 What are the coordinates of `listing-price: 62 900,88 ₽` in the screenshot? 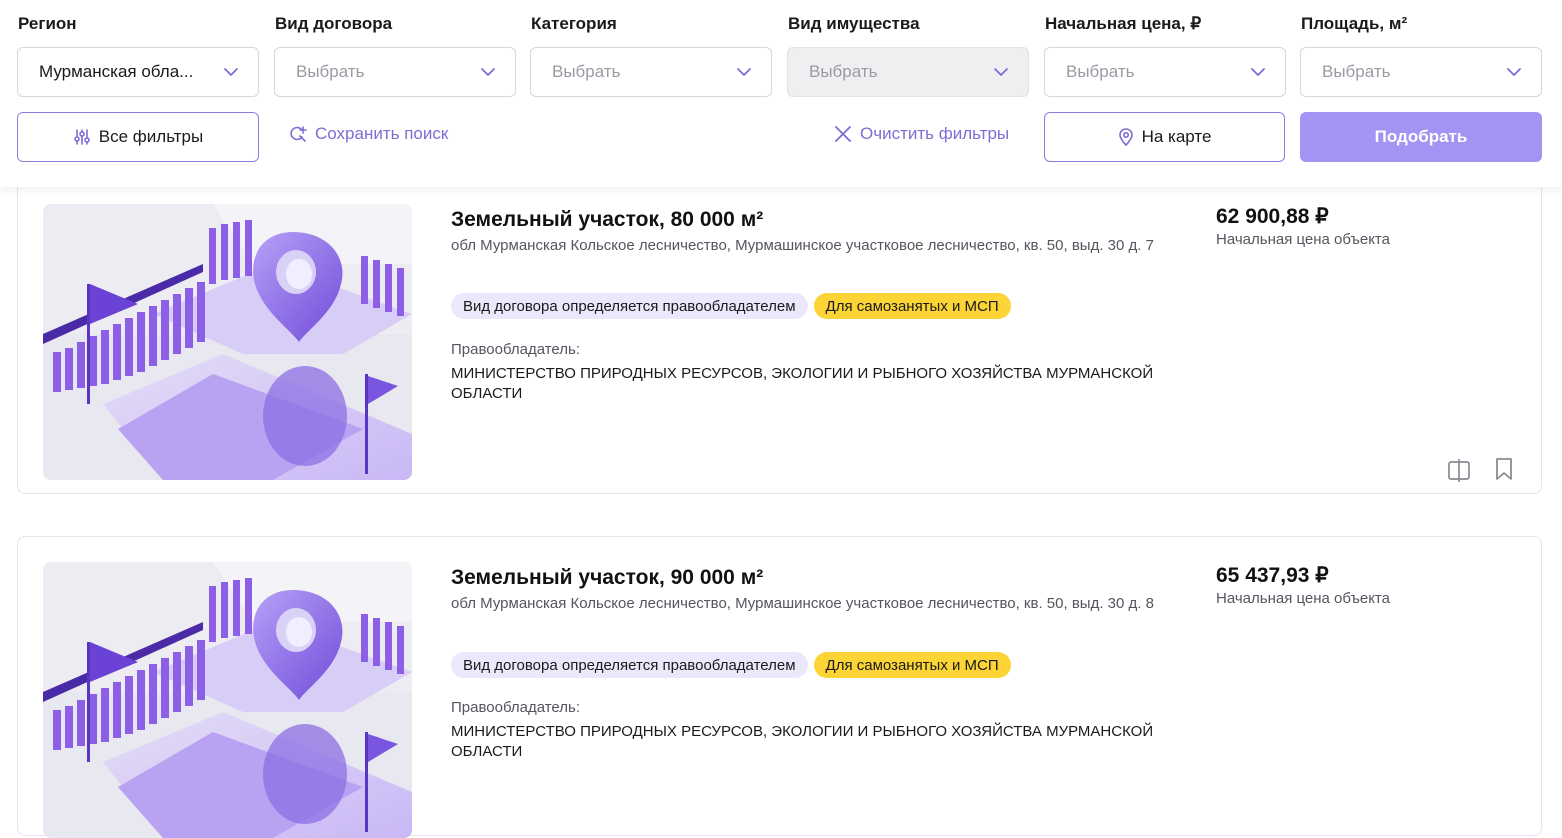 It's located at (1272, 216).